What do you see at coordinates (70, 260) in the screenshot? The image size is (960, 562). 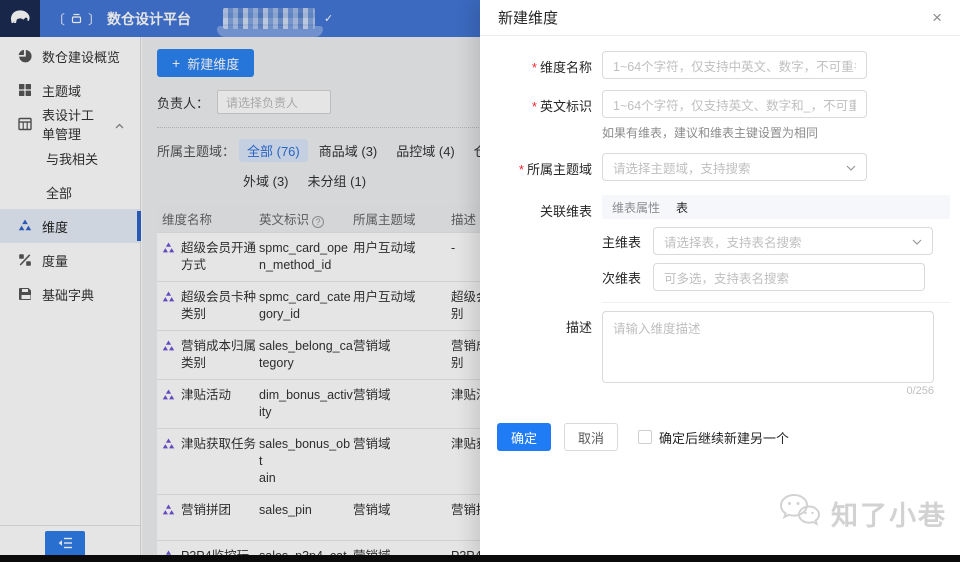 I see `sidebar-item-measure: 度量` at bounding box center [70, 260].